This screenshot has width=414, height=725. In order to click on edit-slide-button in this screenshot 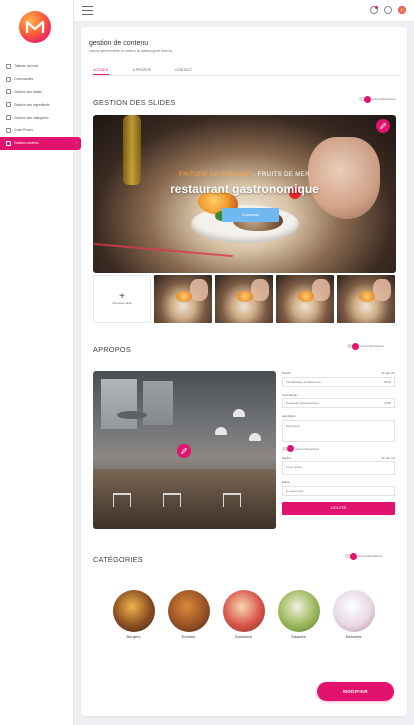, I will do `click(383, 126)`.